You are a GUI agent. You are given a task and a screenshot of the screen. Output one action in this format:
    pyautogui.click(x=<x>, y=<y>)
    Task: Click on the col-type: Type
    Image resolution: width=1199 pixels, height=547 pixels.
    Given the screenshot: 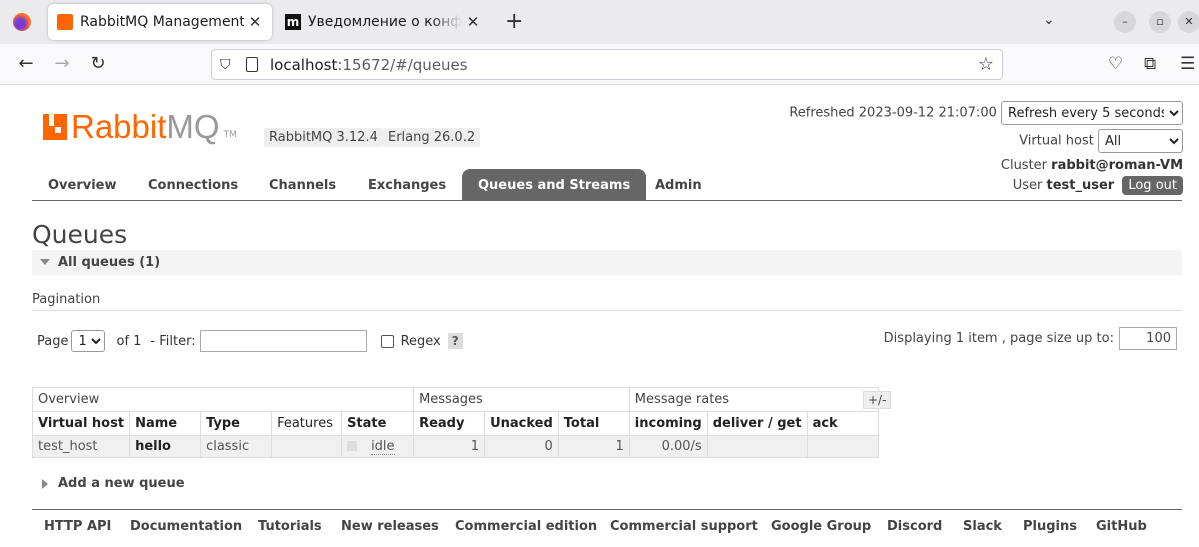 What is the action you would take?
    pyautogui.click(x=236, y=423)
    